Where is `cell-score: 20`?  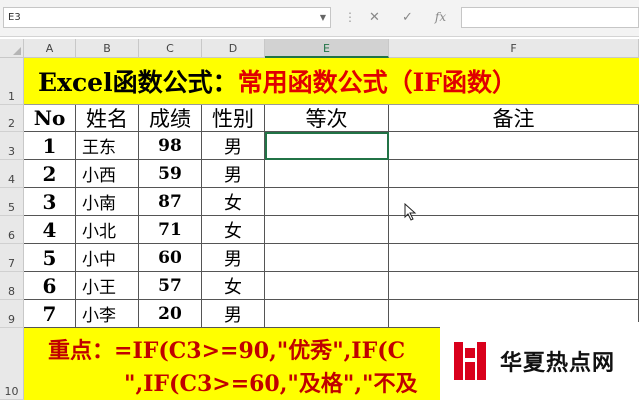
cell-score: 20 is located at coordinates (170, 314).